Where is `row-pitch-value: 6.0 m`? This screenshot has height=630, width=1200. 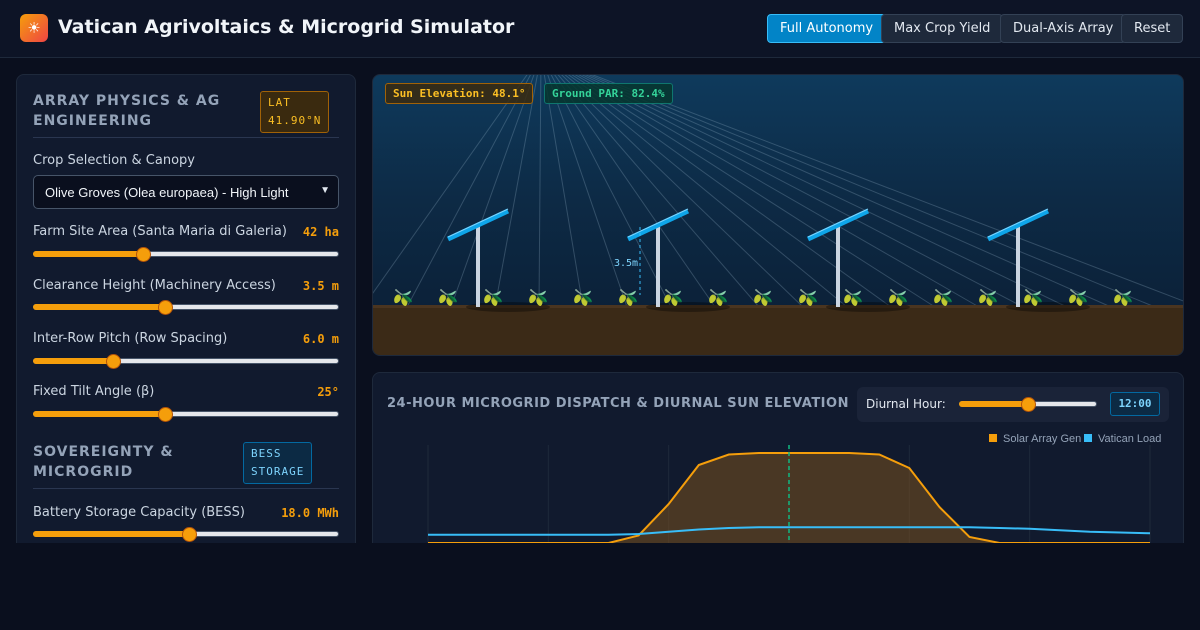
row-pitch-value: 6.0 m is located at coordinates (320, 339).